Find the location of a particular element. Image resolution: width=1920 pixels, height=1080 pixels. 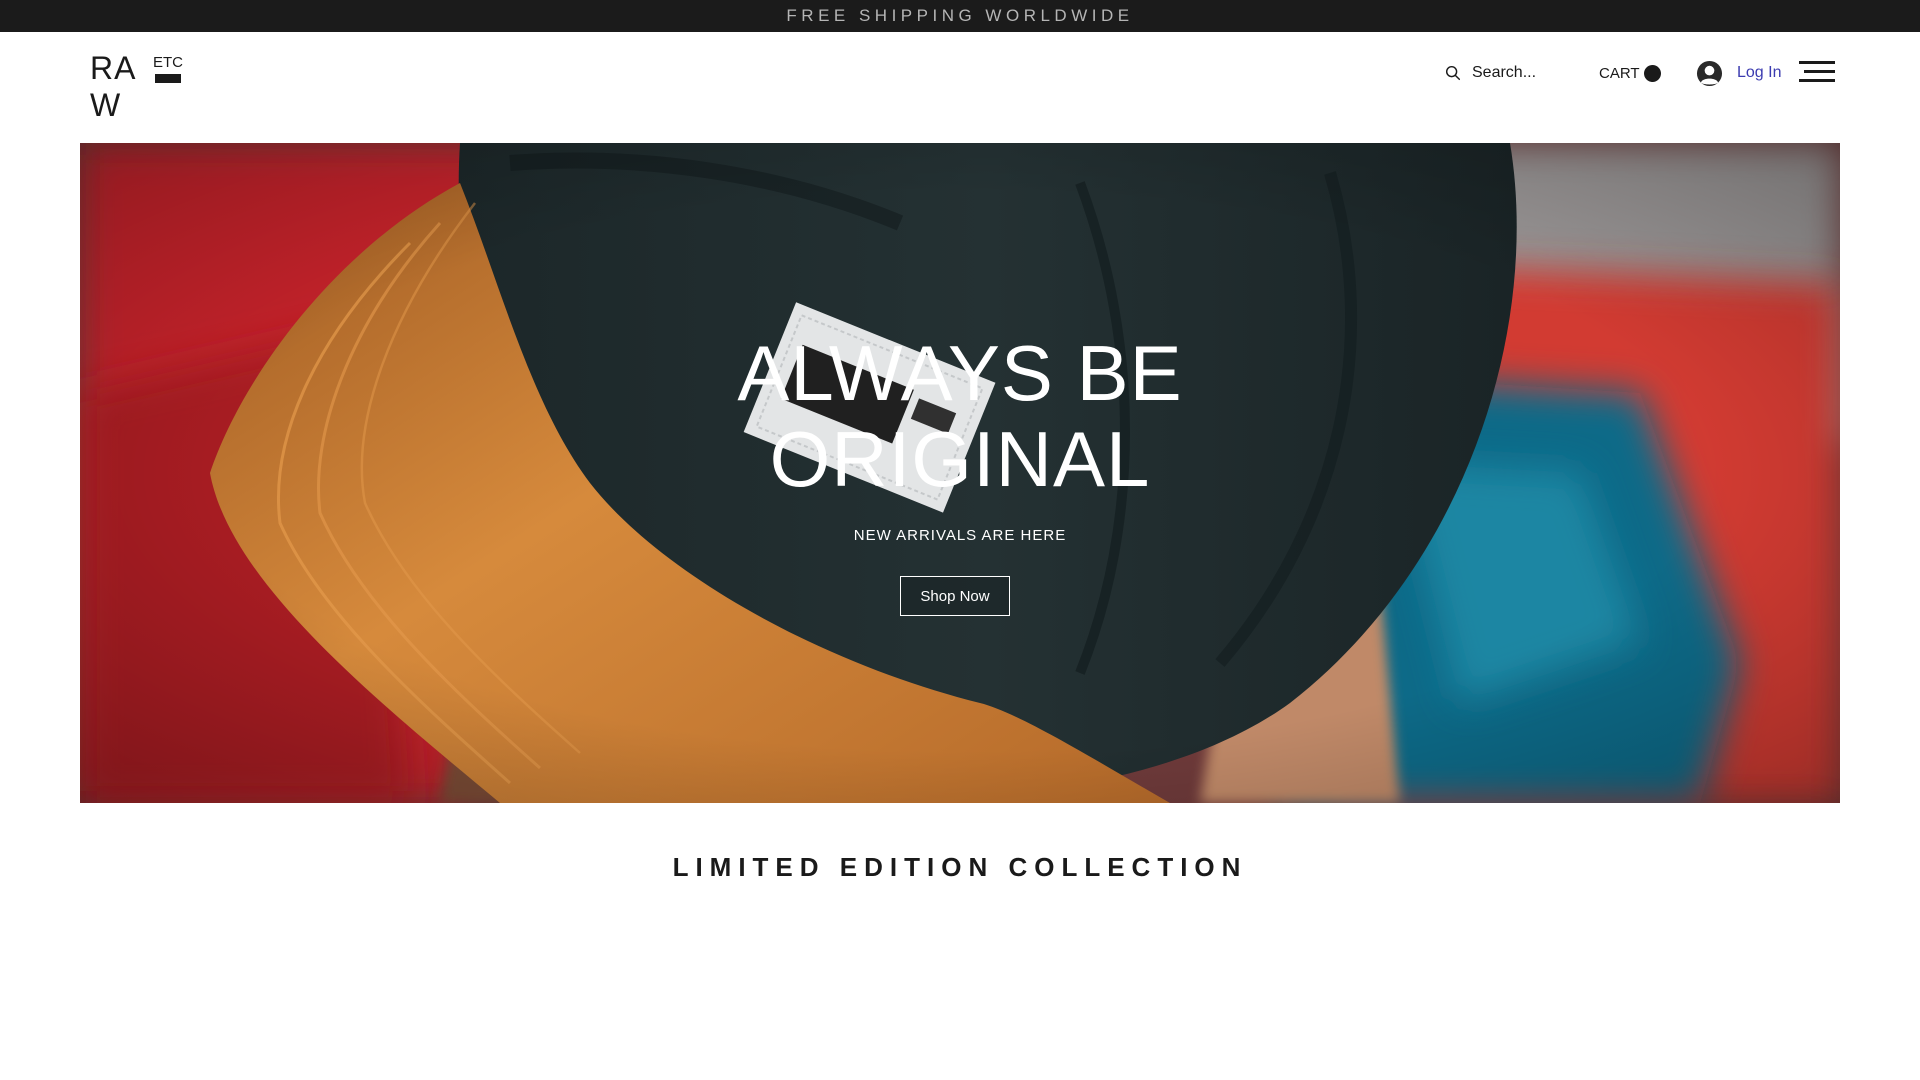

account-icon is located at coordinates (1709, 73).